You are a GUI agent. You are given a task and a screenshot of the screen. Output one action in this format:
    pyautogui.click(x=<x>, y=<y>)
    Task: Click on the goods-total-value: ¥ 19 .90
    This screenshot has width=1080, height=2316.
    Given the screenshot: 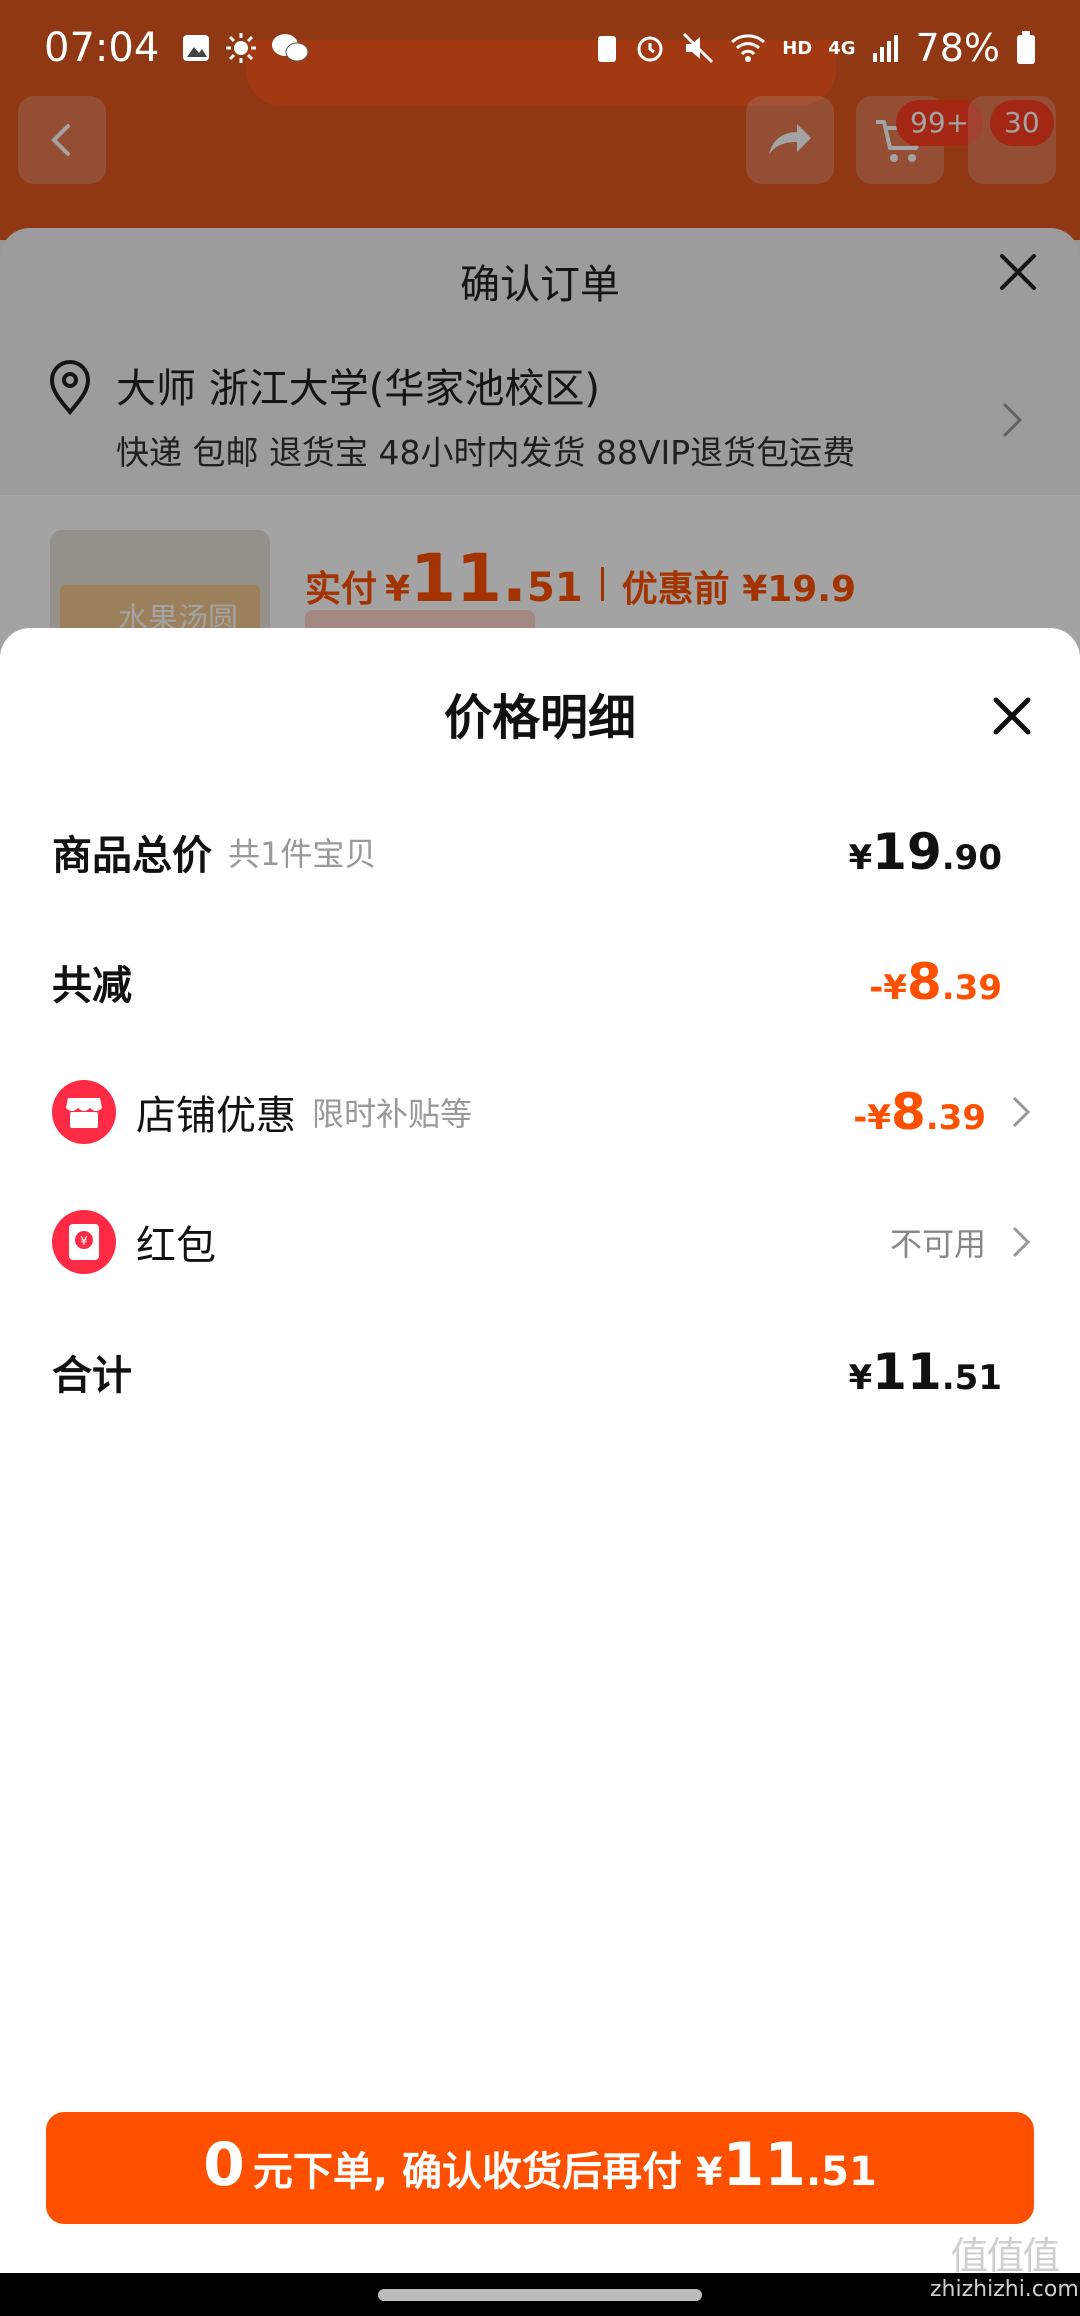 What is the action you would take?
    pyautogui.click(x=926, y=852)
    